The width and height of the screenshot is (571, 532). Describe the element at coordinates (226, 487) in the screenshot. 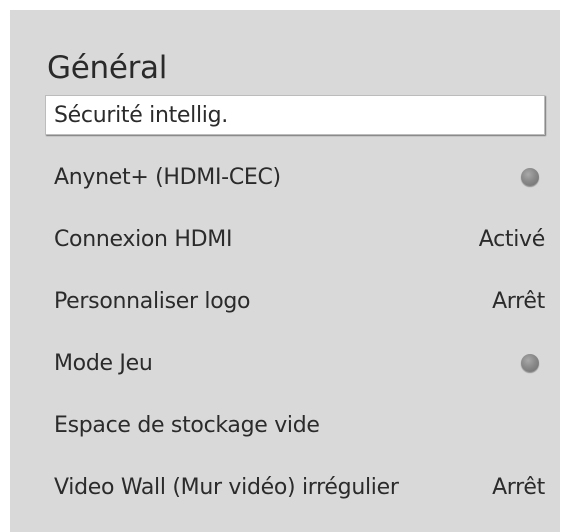

I see `menu-item-label: Video Wall (Mur vidéo) irrégulier` at that location.